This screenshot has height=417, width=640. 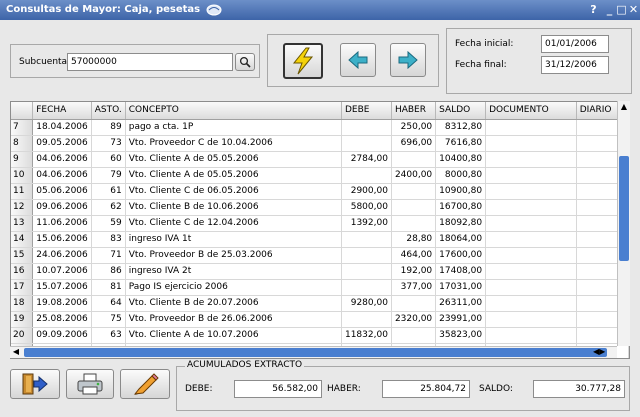 I want to click on table-cell: 18064,00, so click(x=461, y=239).